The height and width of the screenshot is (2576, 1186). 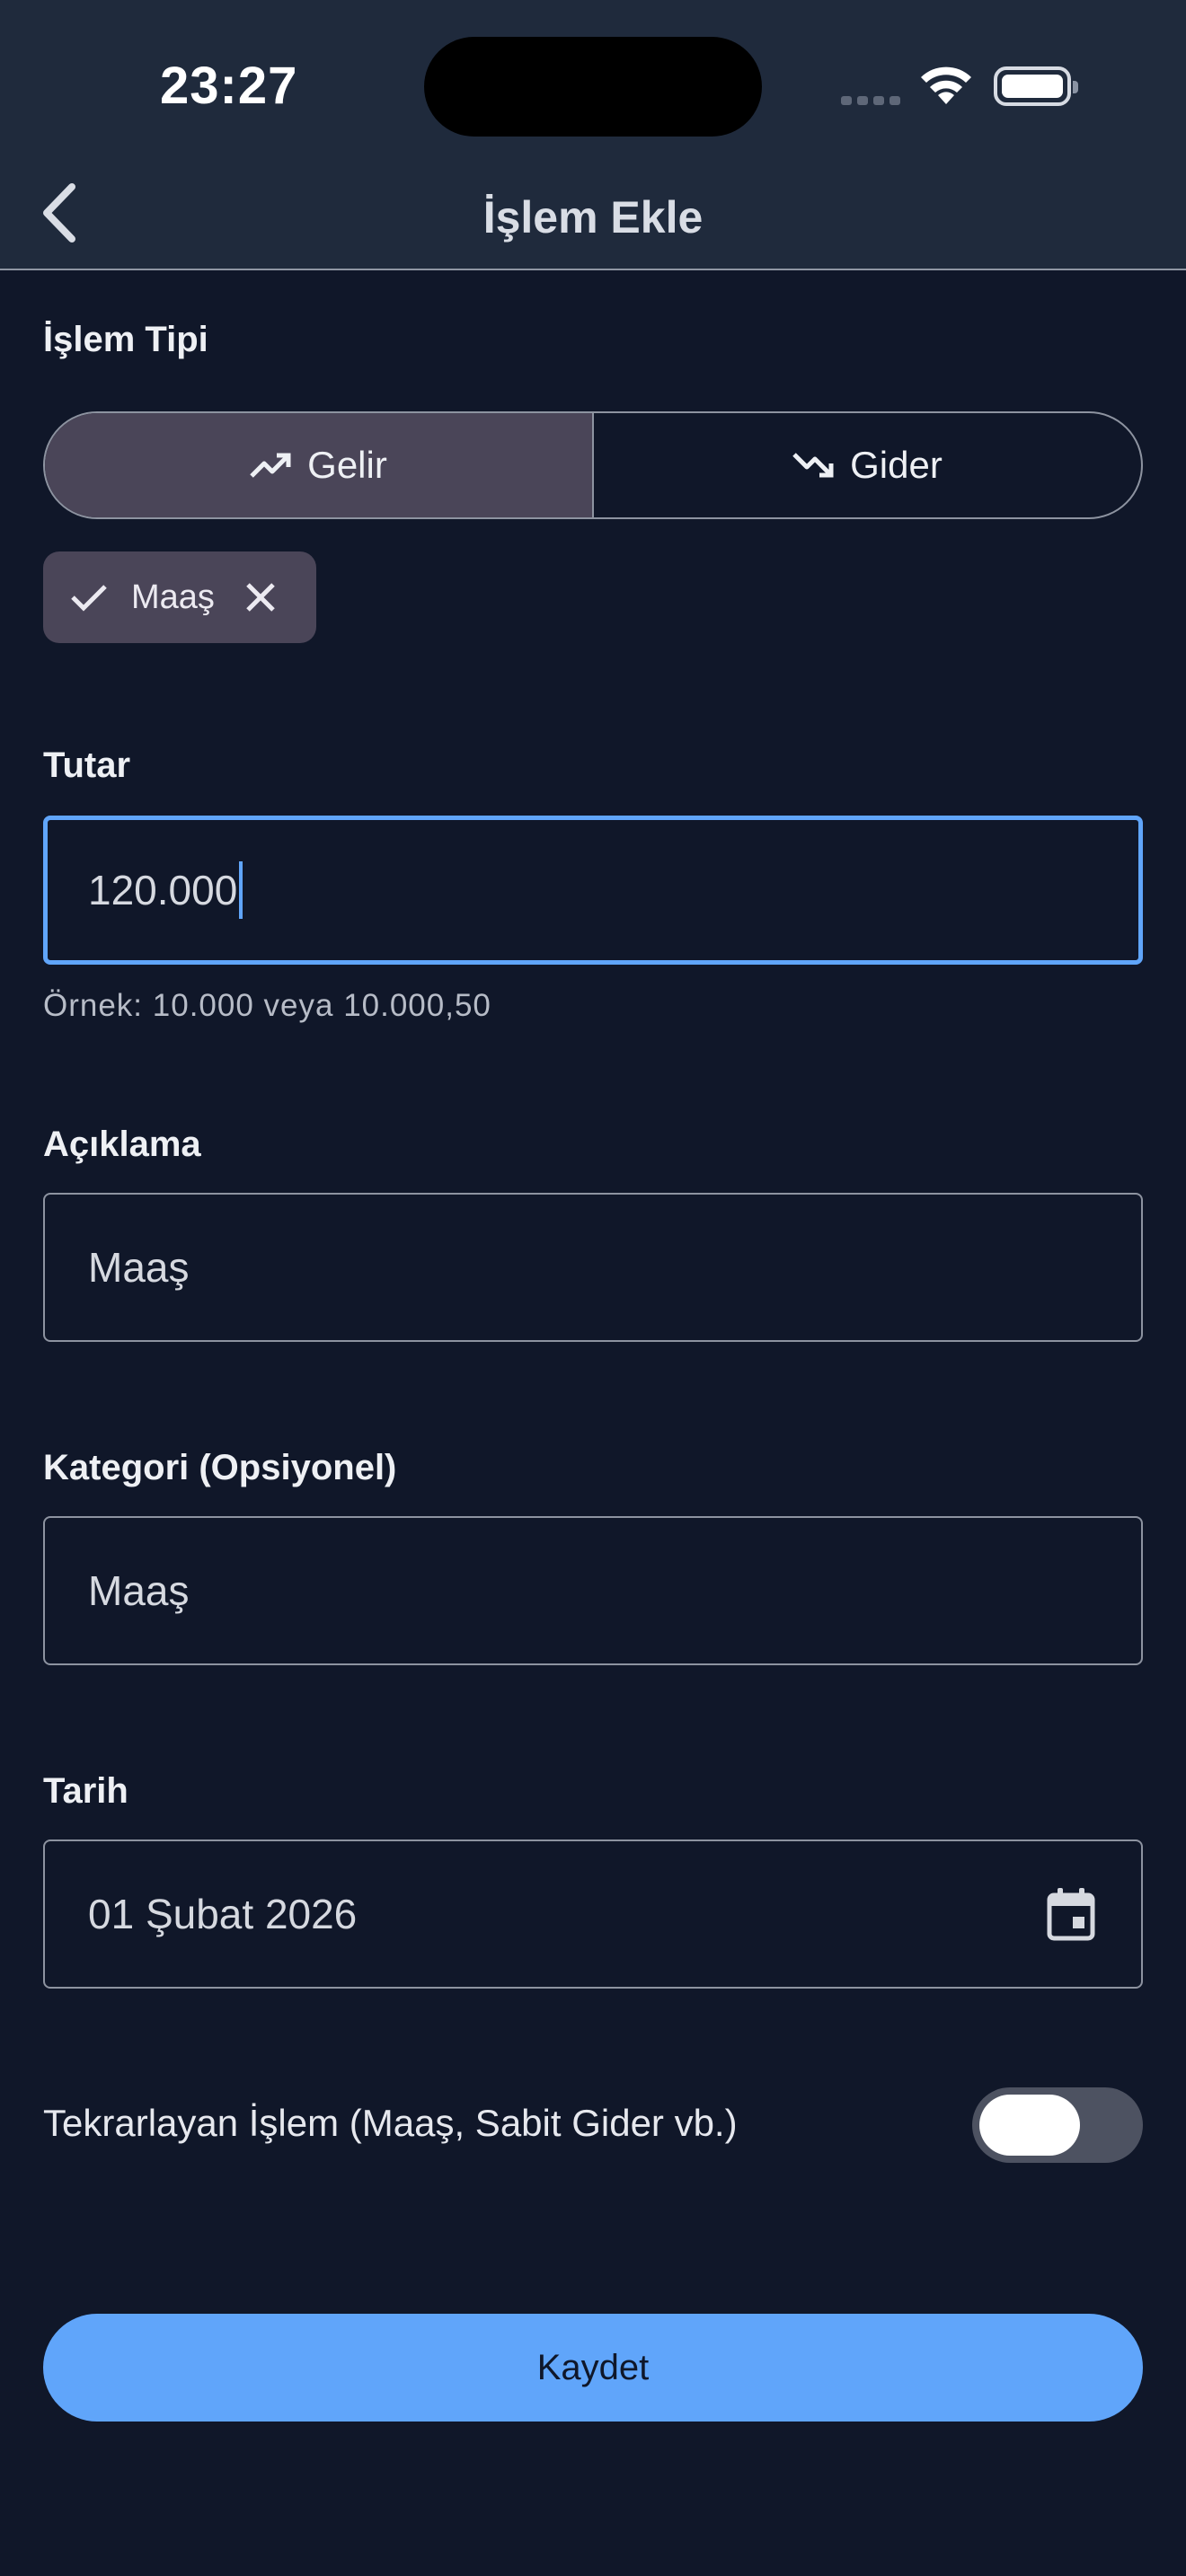 I want to click on app-bar: İşlem Ekle, so click(x=593, y=213).